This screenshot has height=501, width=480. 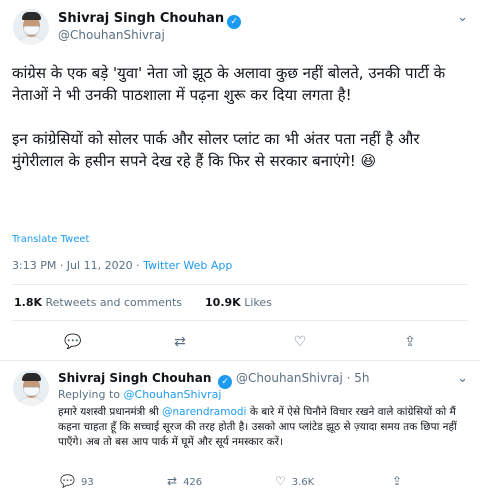 I want to click on author-name: Shivraj Singh Chouhan ✓, so click(x=150, y=20).